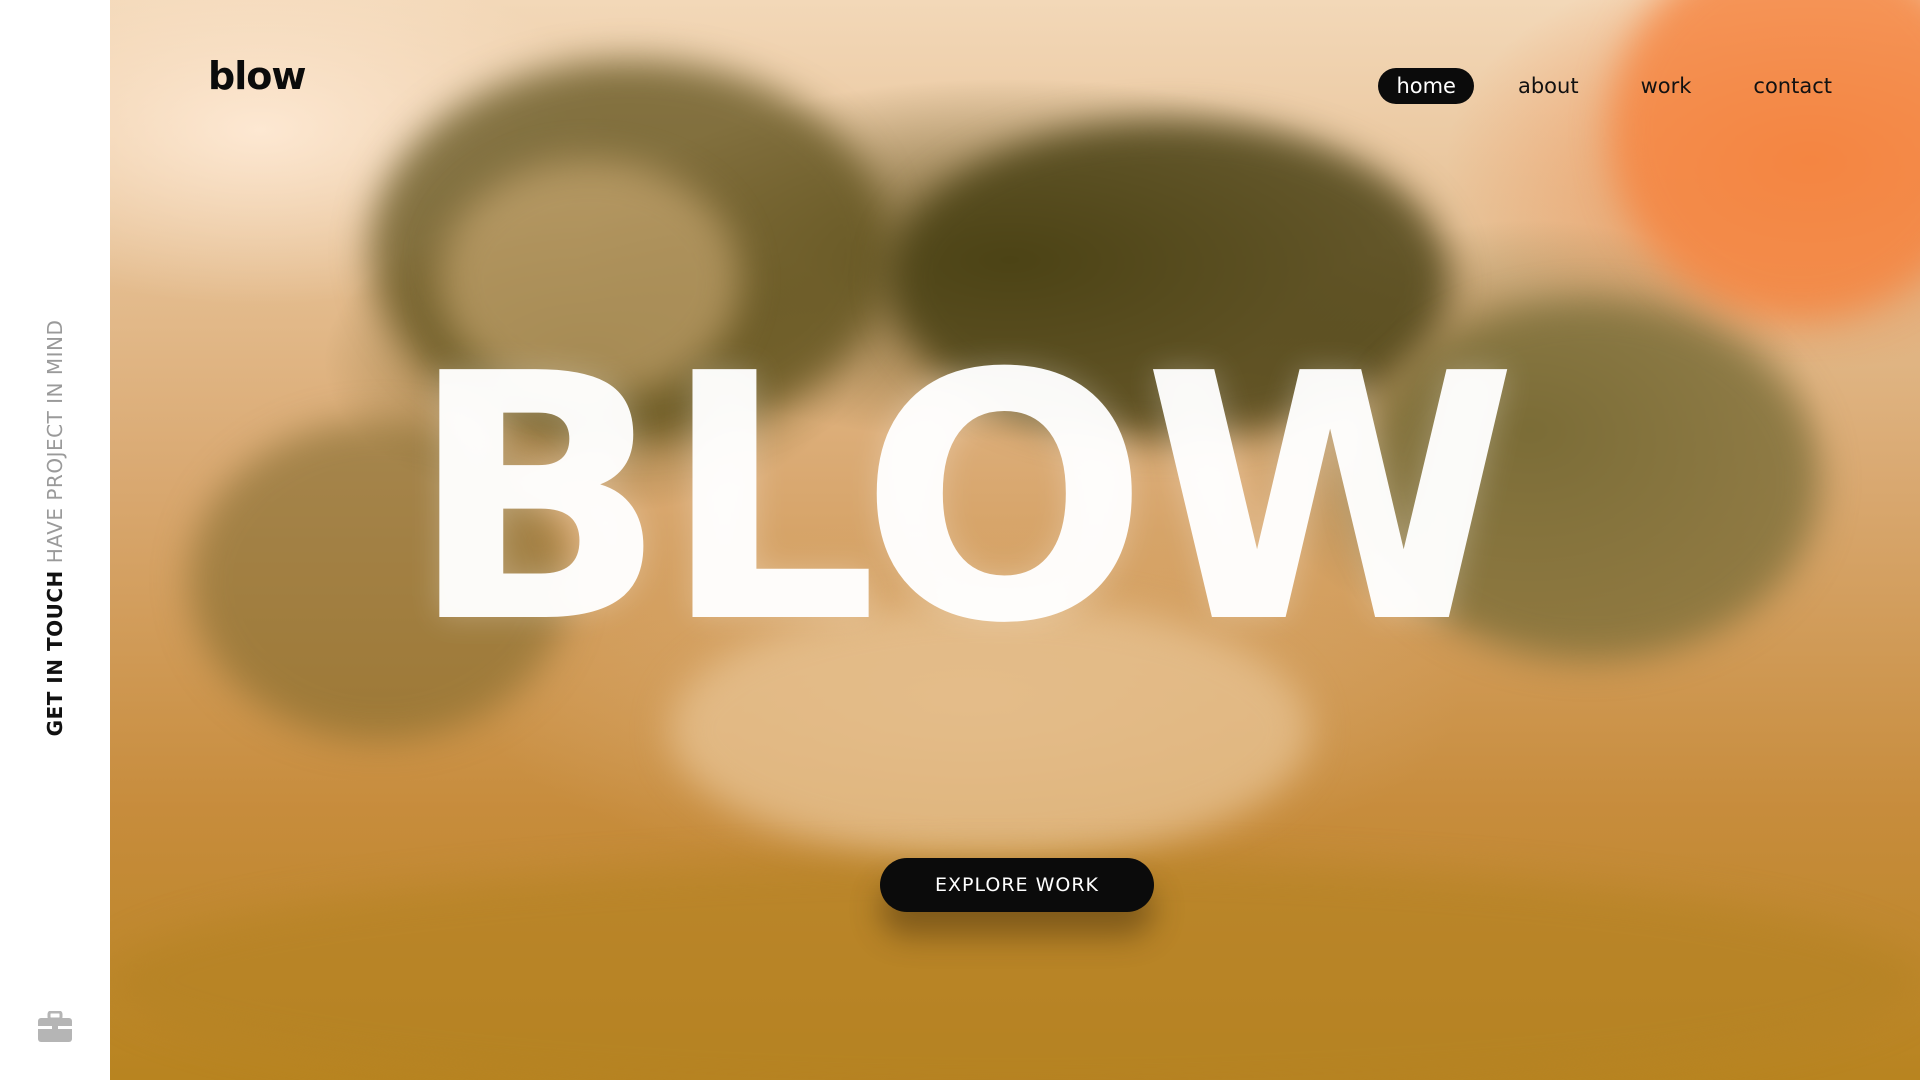 Image resolution: width=1920 pixels, height=1080 pixels. I want to click on nav-about-link: about, so click(1548, 86).